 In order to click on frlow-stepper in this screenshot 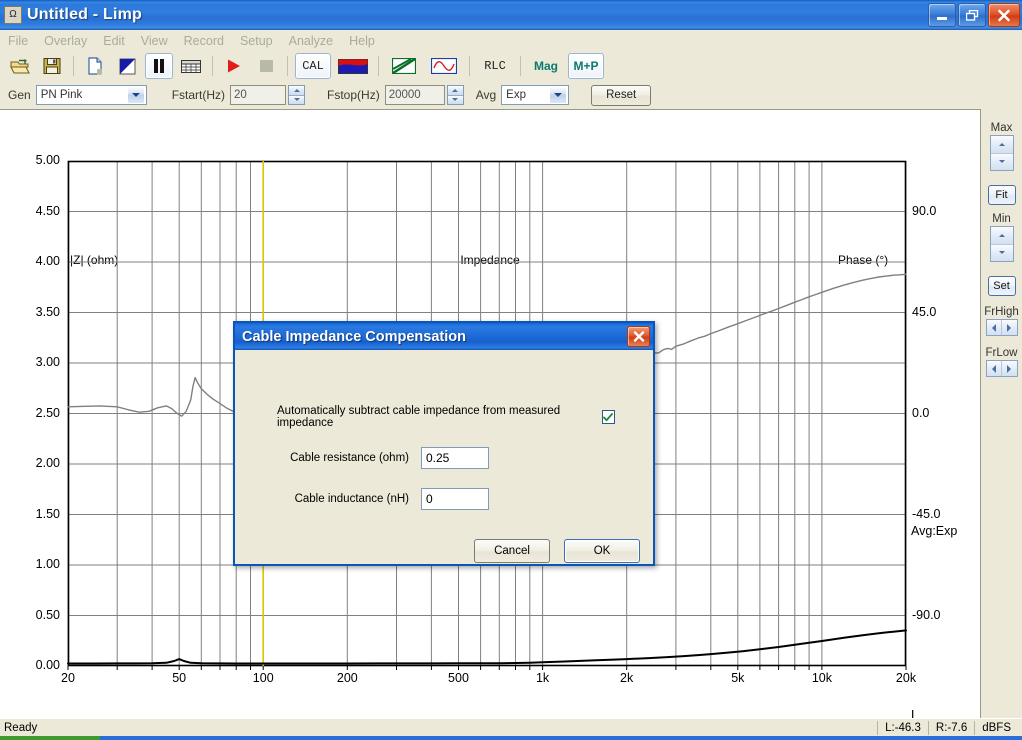, I will do `click(1001, 368)`.